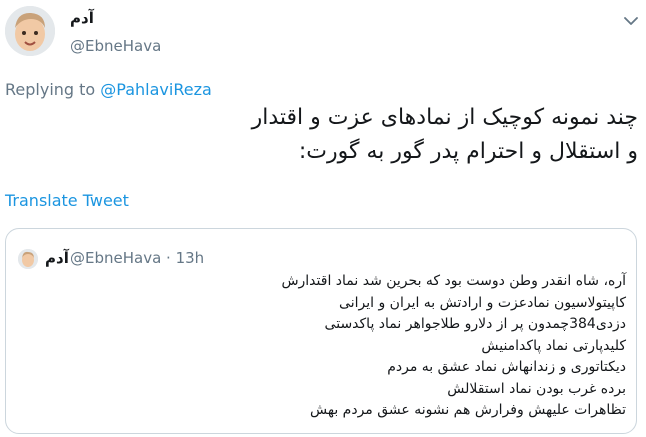 The image size is (646, 437). What do you see at coordinates (67, 200) in the screenshot?
I see `translate-tweet-link: Translate Tweet` at bounding box center [67, 200].